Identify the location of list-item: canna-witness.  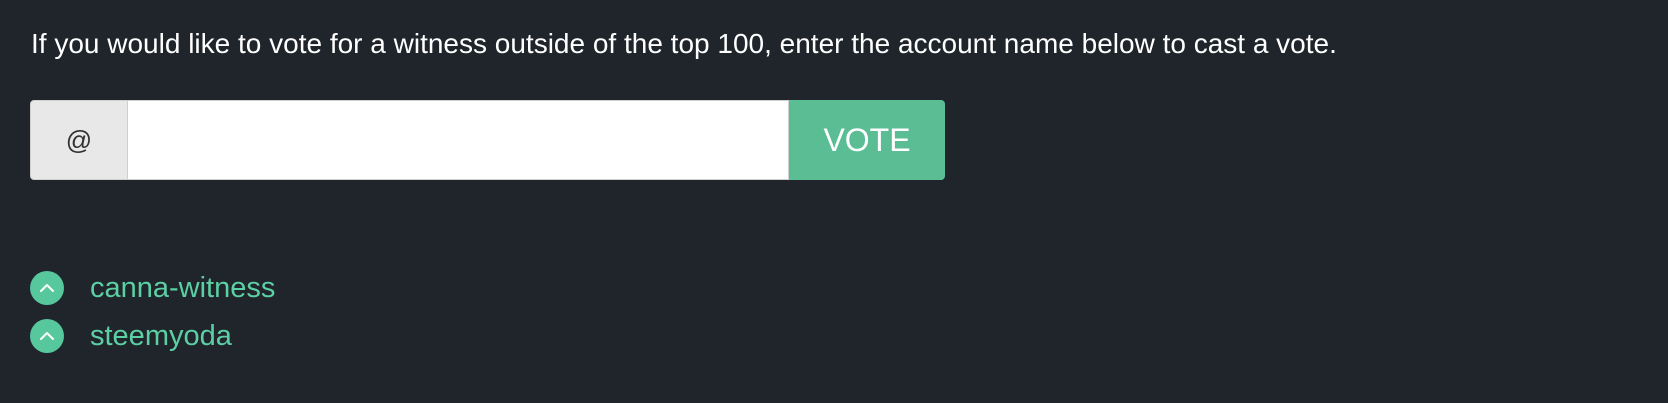
(152, 288).